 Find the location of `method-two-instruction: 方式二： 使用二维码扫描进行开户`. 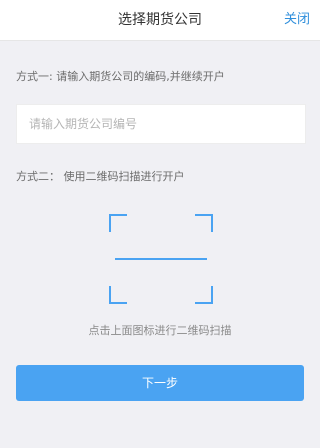

method-two-instruction: 方式二： 使用二维码扫描进行开户 is located at coordinates (100, 176).